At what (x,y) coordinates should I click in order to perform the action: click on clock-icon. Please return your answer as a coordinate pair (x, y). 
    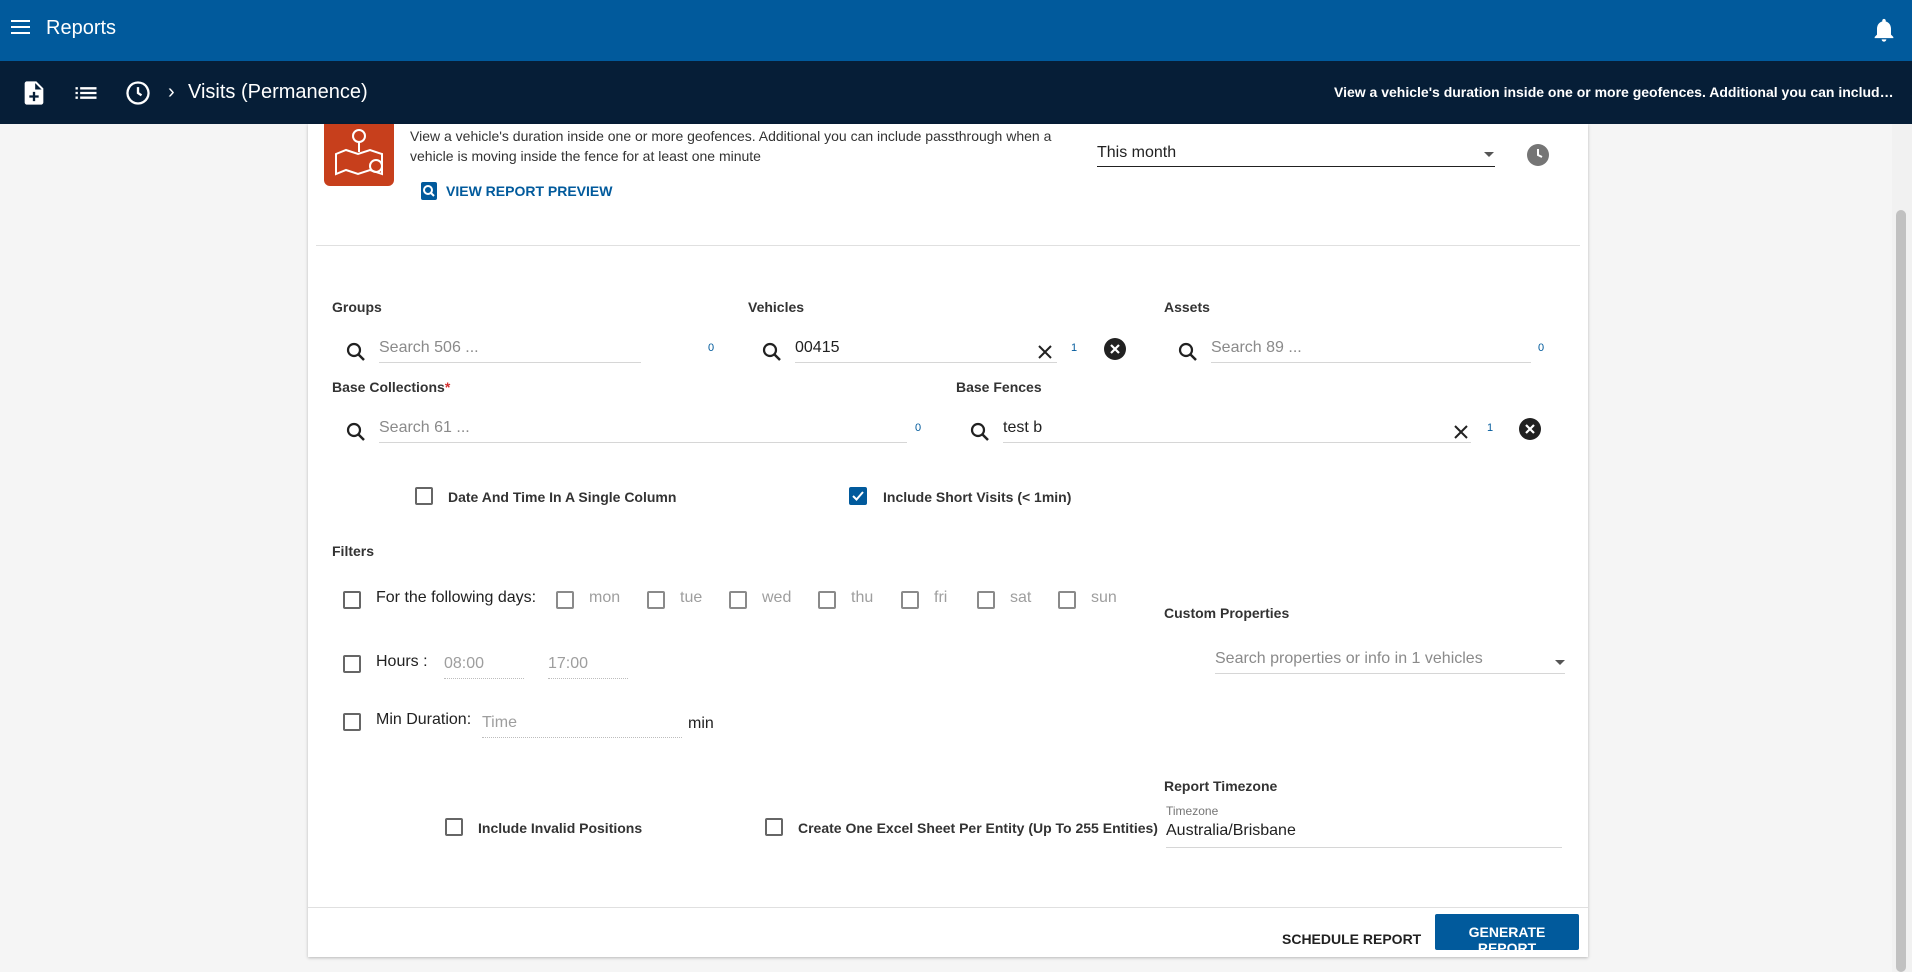
    Looking at the image, I should click on (1540, 153).